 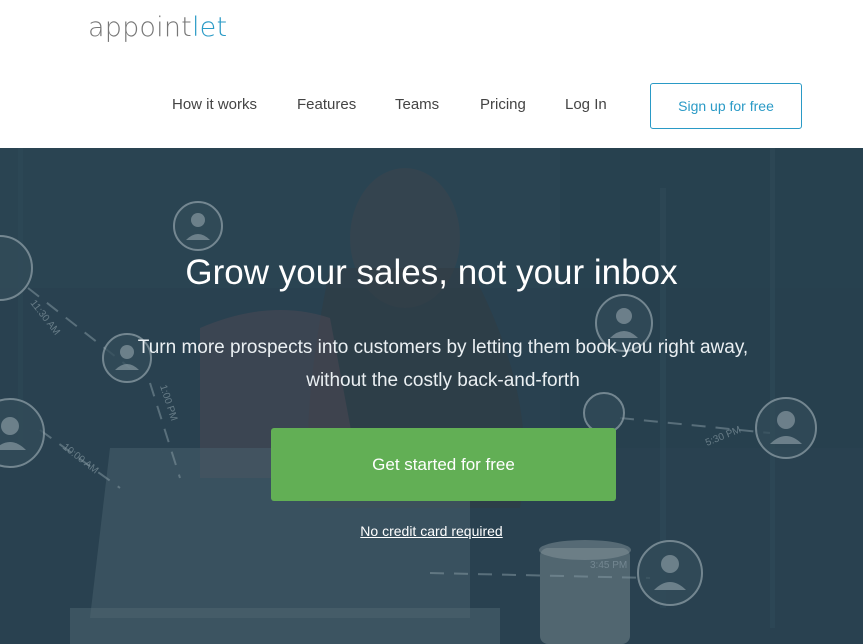 What do you see at coordinates (726, 106) in the screenshot?
I see `sign-up-button: Sign up for free` at bounding box center [726, 106].